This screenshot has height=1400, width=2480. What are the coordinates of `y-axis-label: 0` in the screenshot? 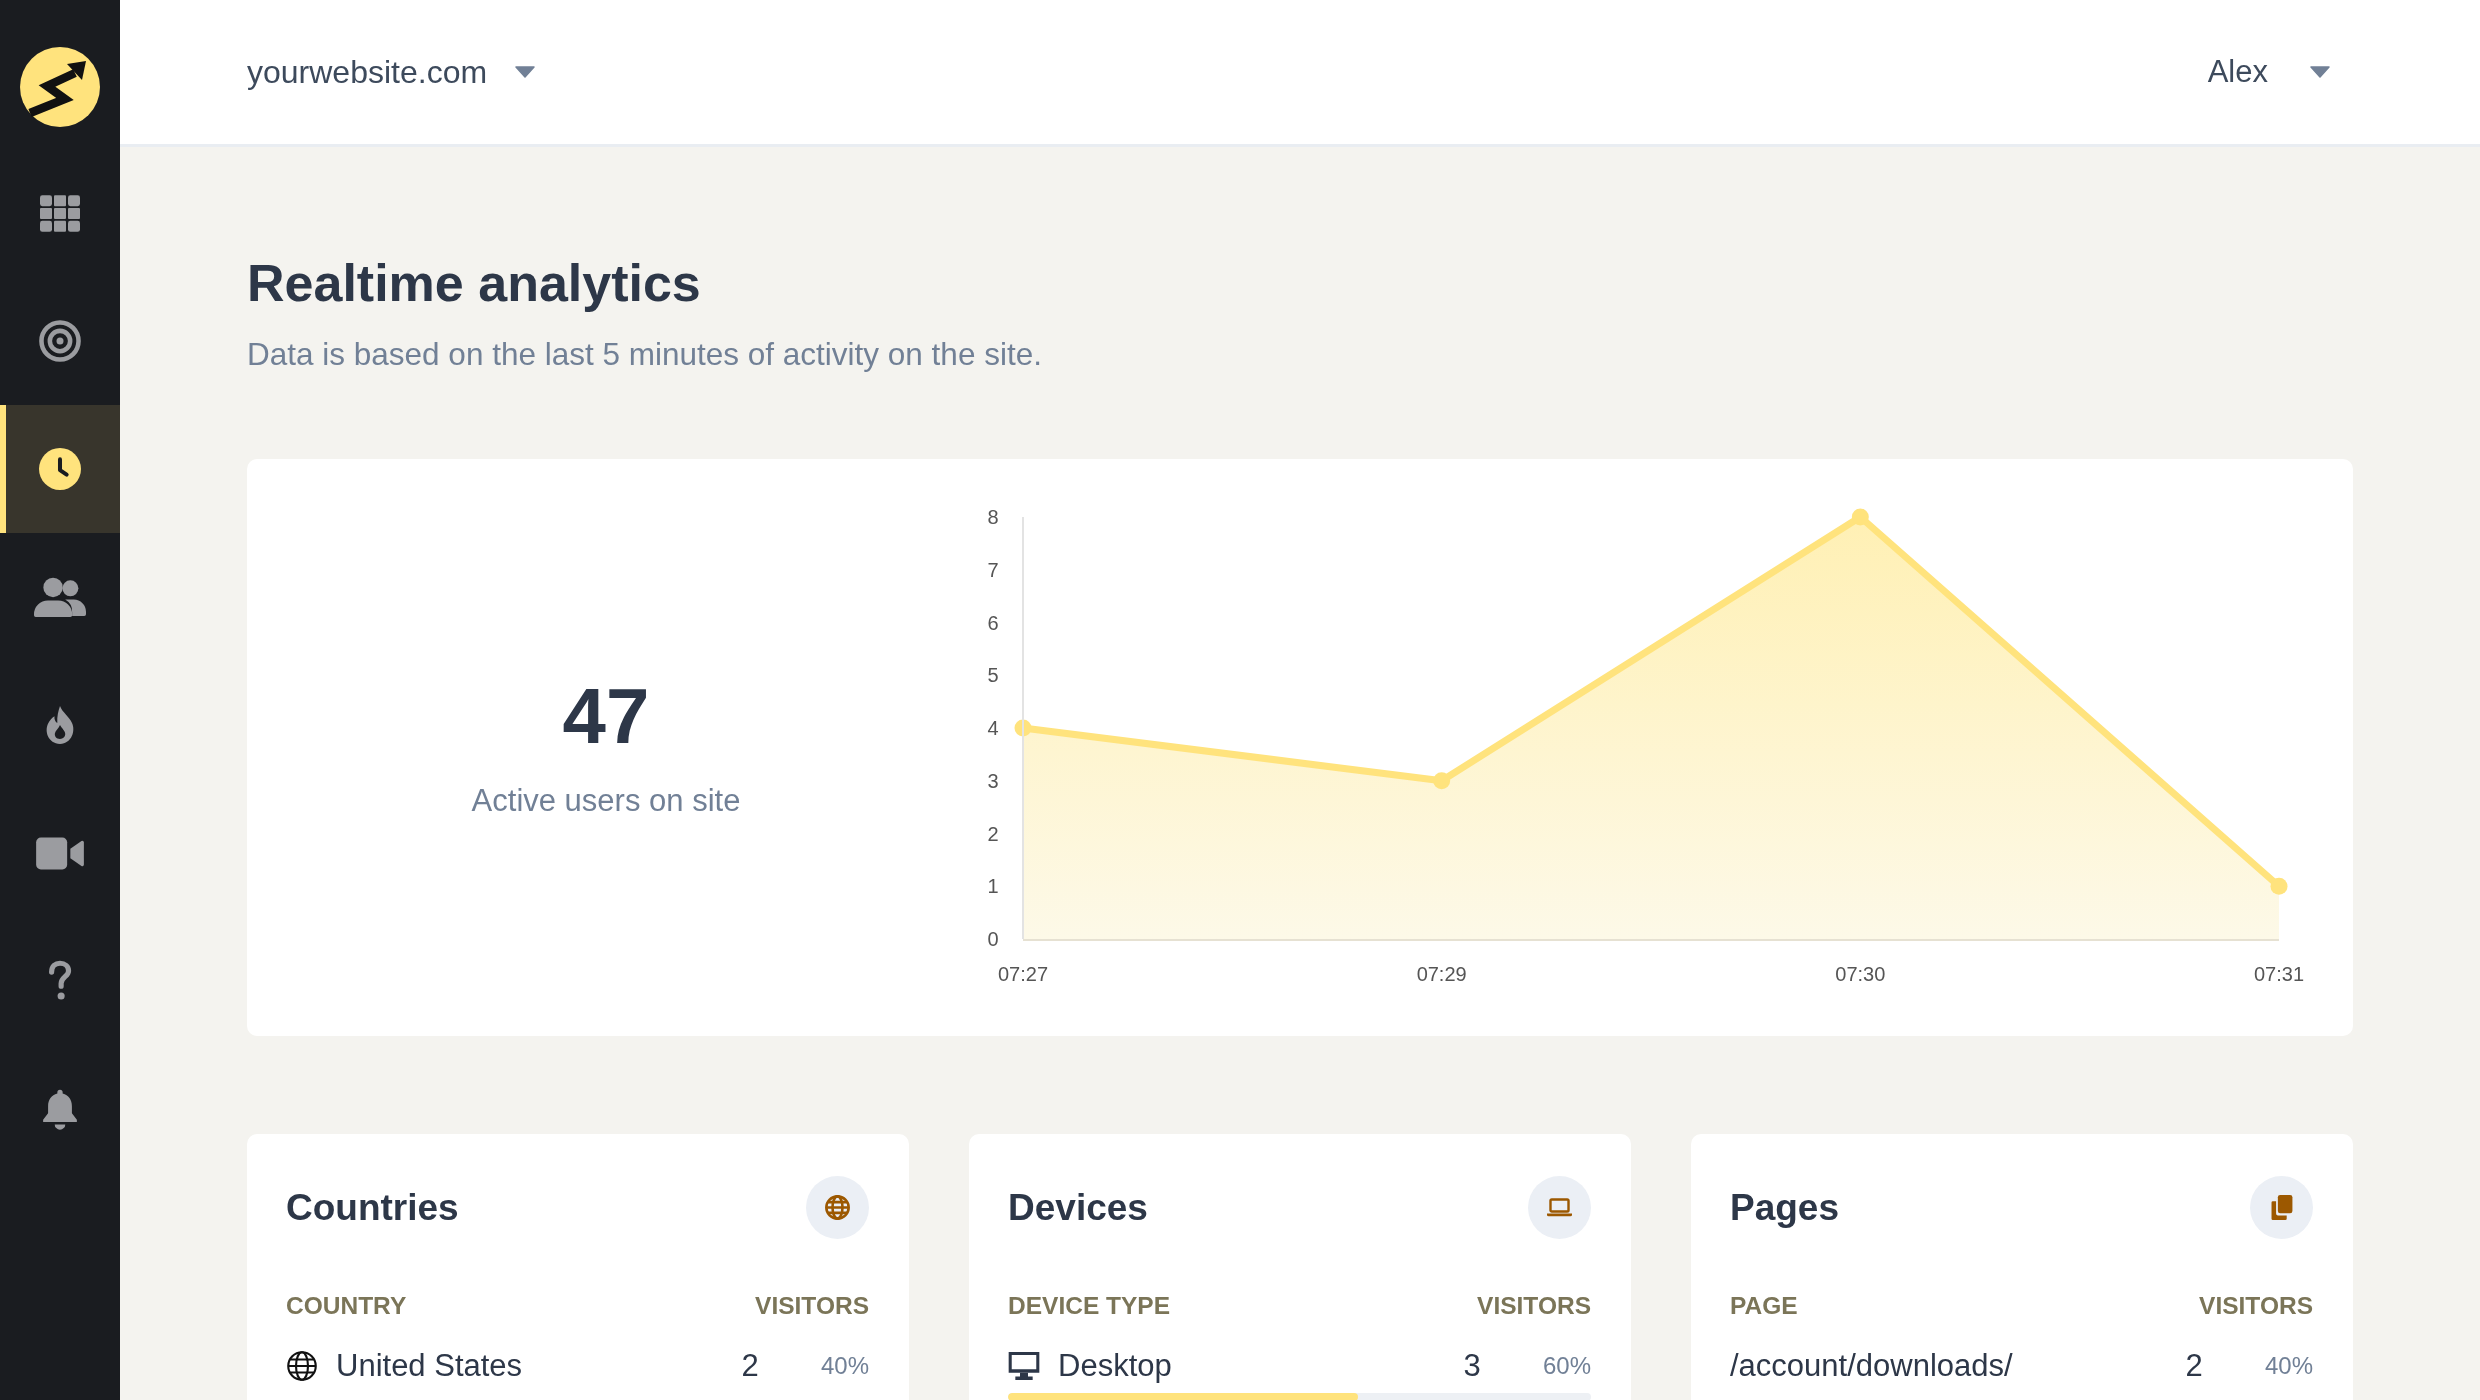 It's located at (993, 939).